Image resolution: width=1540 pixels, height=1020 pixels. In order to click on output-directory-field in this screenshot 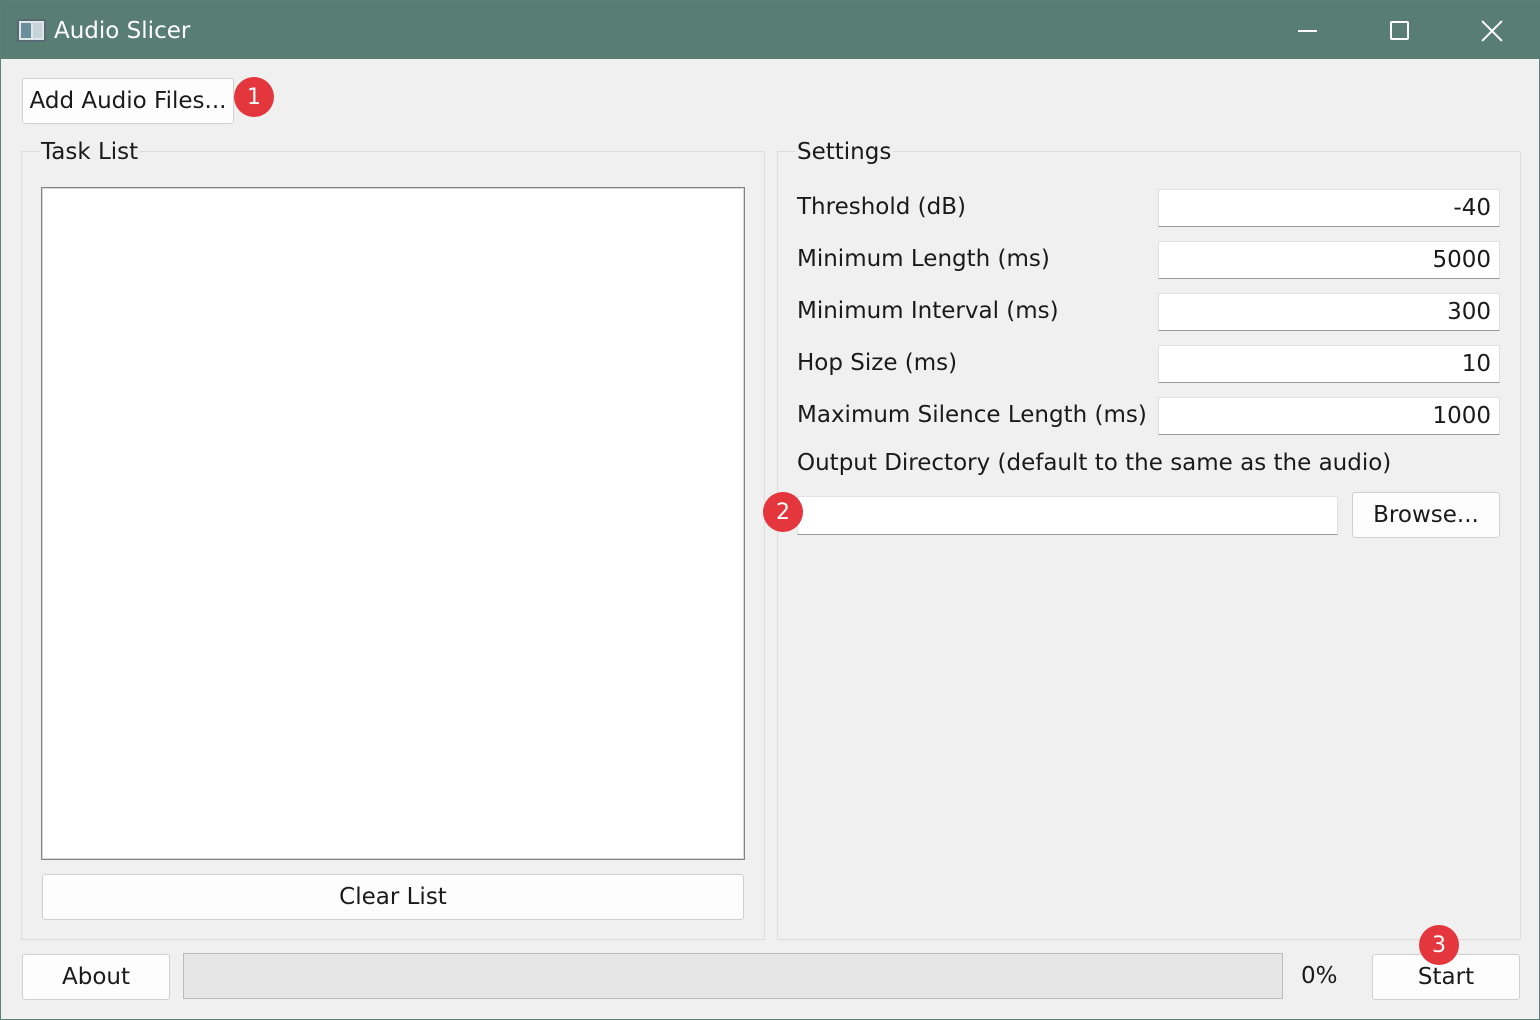, I will do `click(1067, 515)`.